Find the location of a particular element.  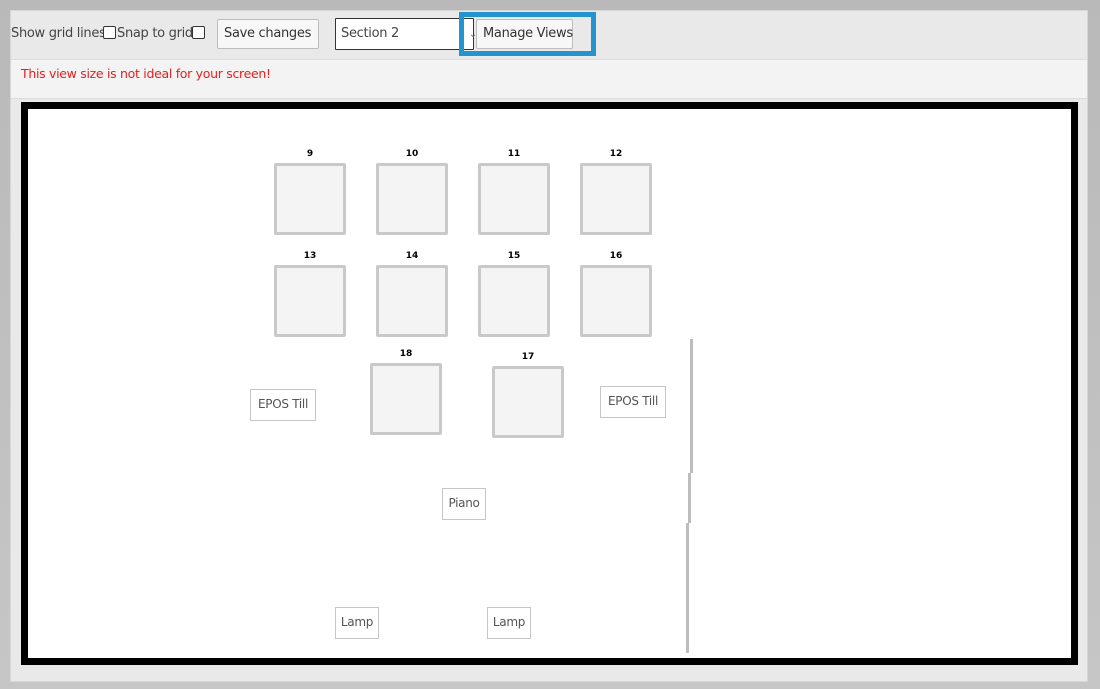

show-grid-lines-label: Show grid lines is located at coordinates (58, 33).